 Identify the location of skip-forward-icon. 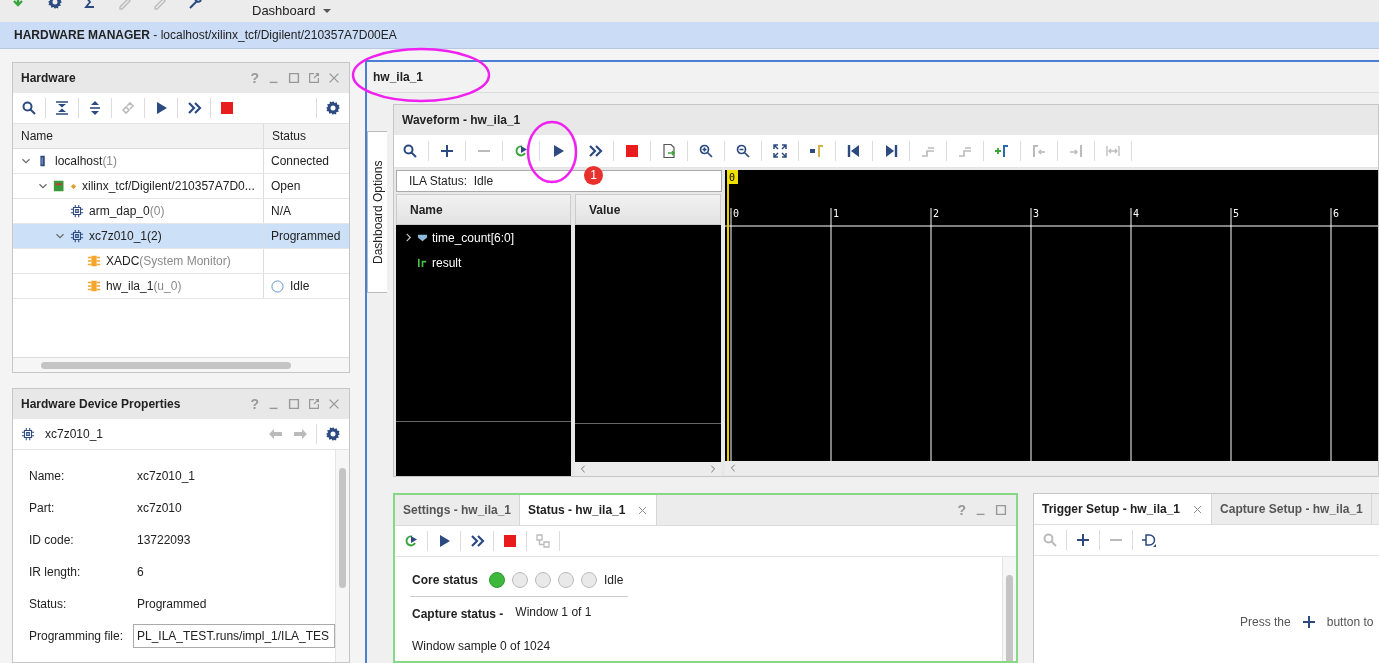
(891, 151).